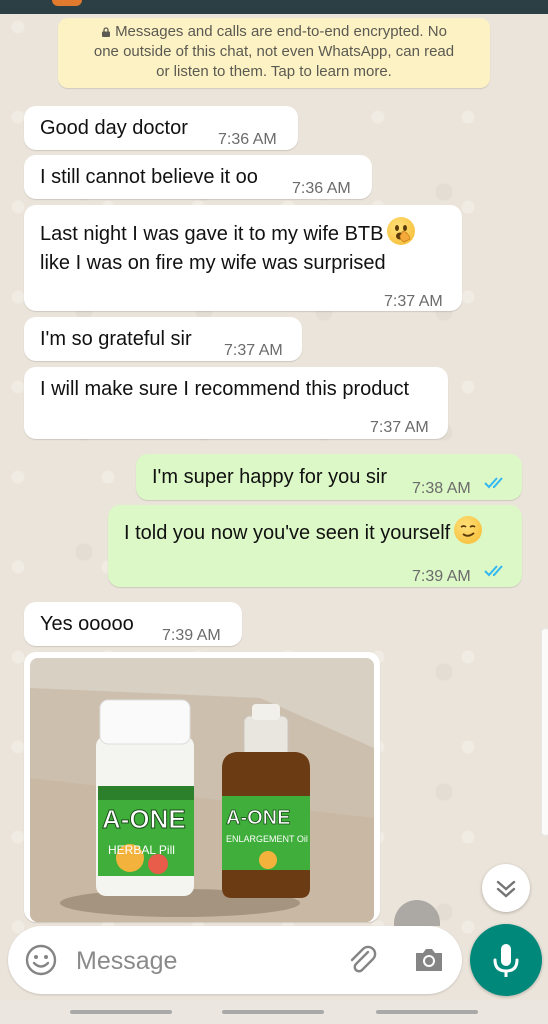  What do you see at coordinates (427, 1012) in the screenshot?
I see `nav-back` at bounding box center [427, 1012].